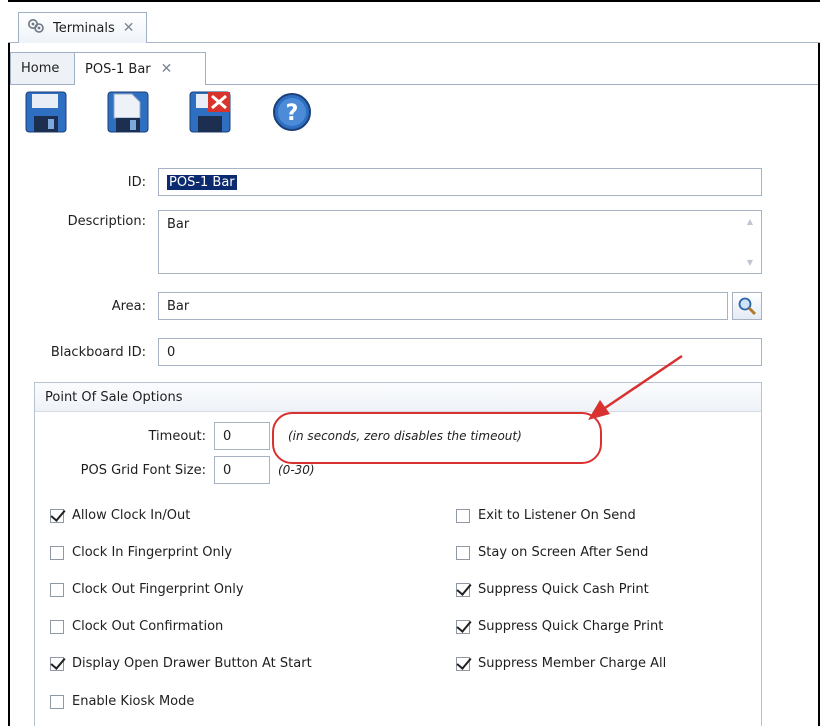 The width and height of the screenshot is (830, 726). I want to click on area-lookup-button, so click(747, 306).